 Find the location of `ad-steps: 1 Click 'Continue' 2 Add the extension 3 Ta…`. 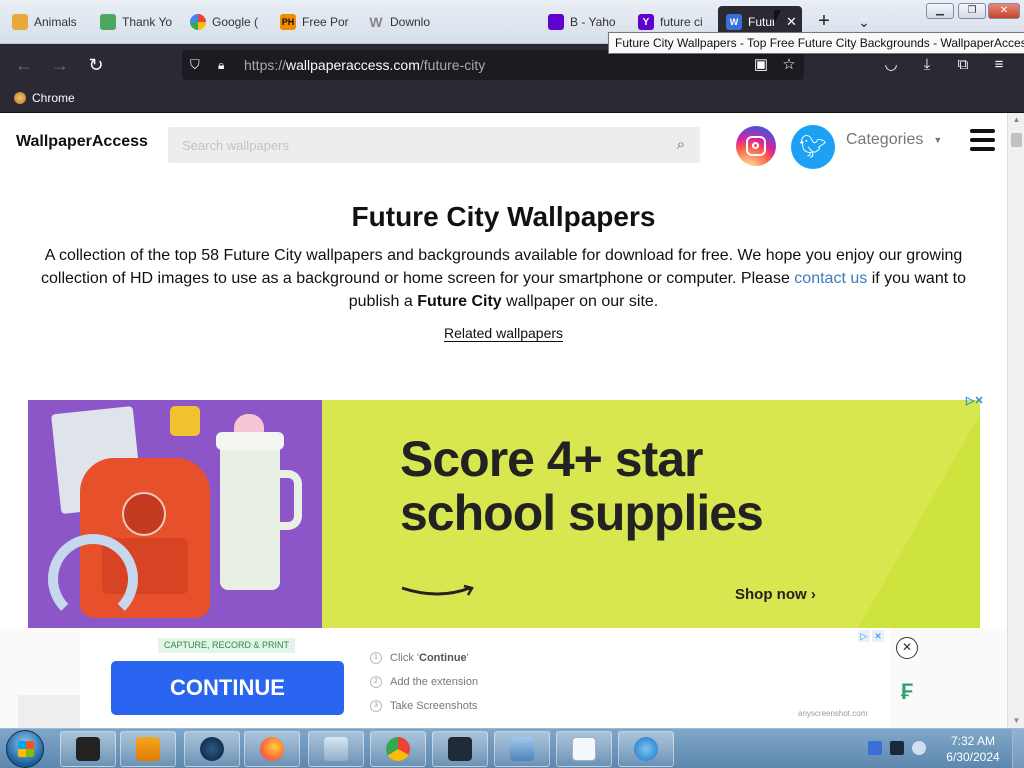

ad-steps: 1 Click 'Continue' 2 Add the extension 3 Ta… is located at coordinates (424, 682).